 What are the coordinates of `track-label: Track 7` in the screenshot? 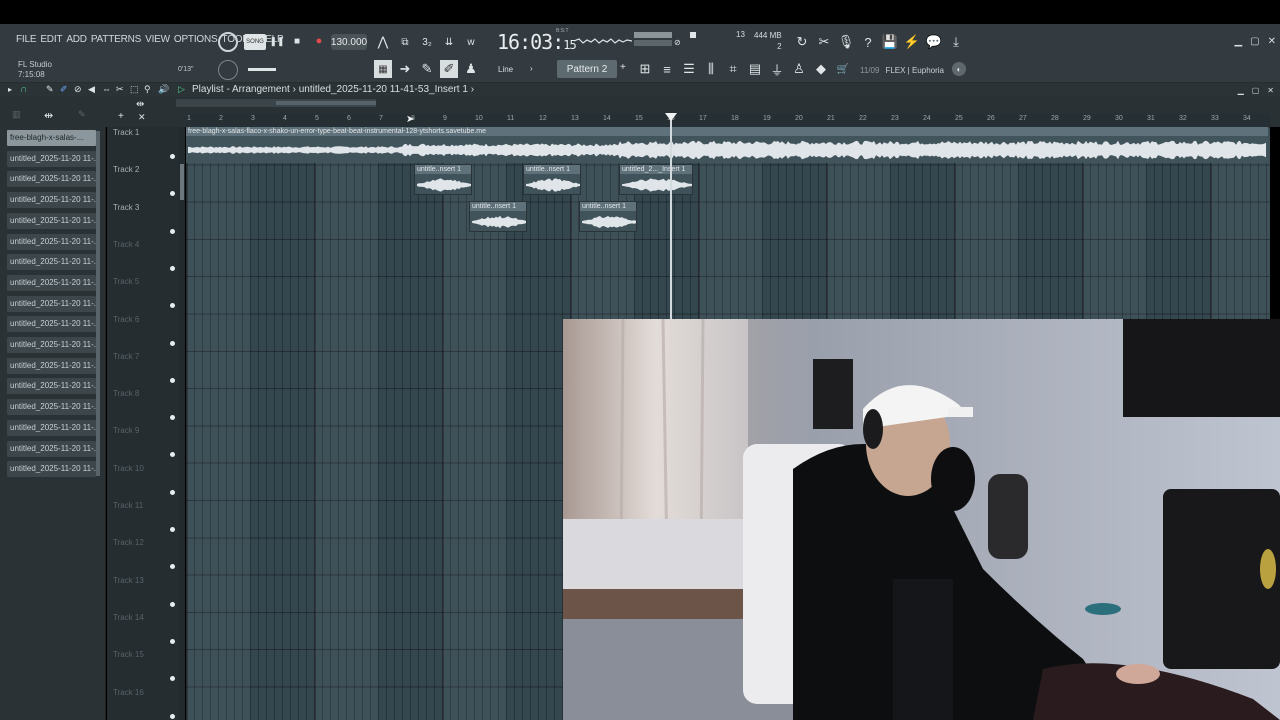 It's located at (126, 356).